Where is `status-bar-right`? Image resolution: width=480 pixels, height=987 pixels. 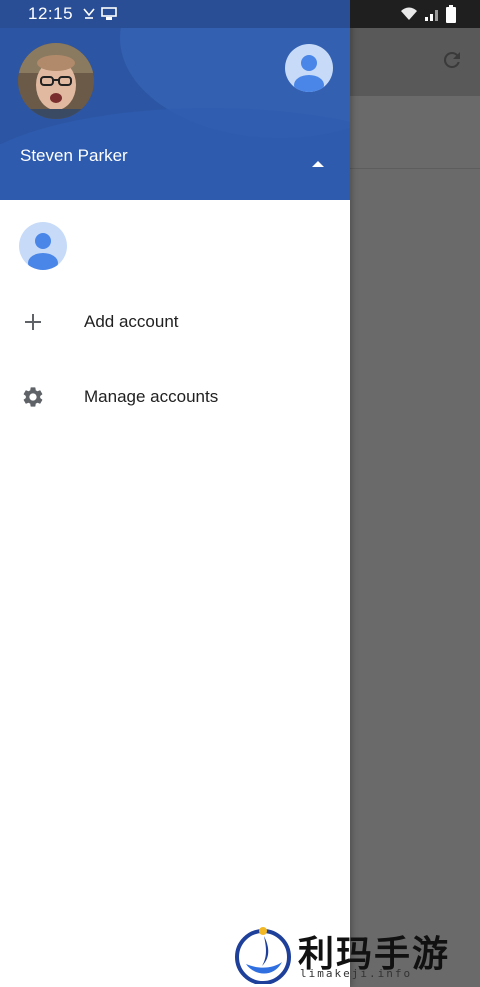
status-bar-right is located at coordinates (428, 14).